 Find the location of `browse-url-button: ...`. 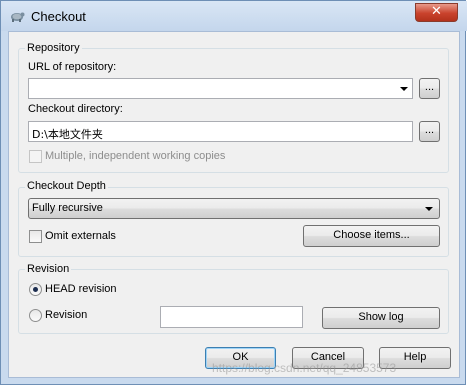

browse-url-button: ... is located at coordinates (429, 88).